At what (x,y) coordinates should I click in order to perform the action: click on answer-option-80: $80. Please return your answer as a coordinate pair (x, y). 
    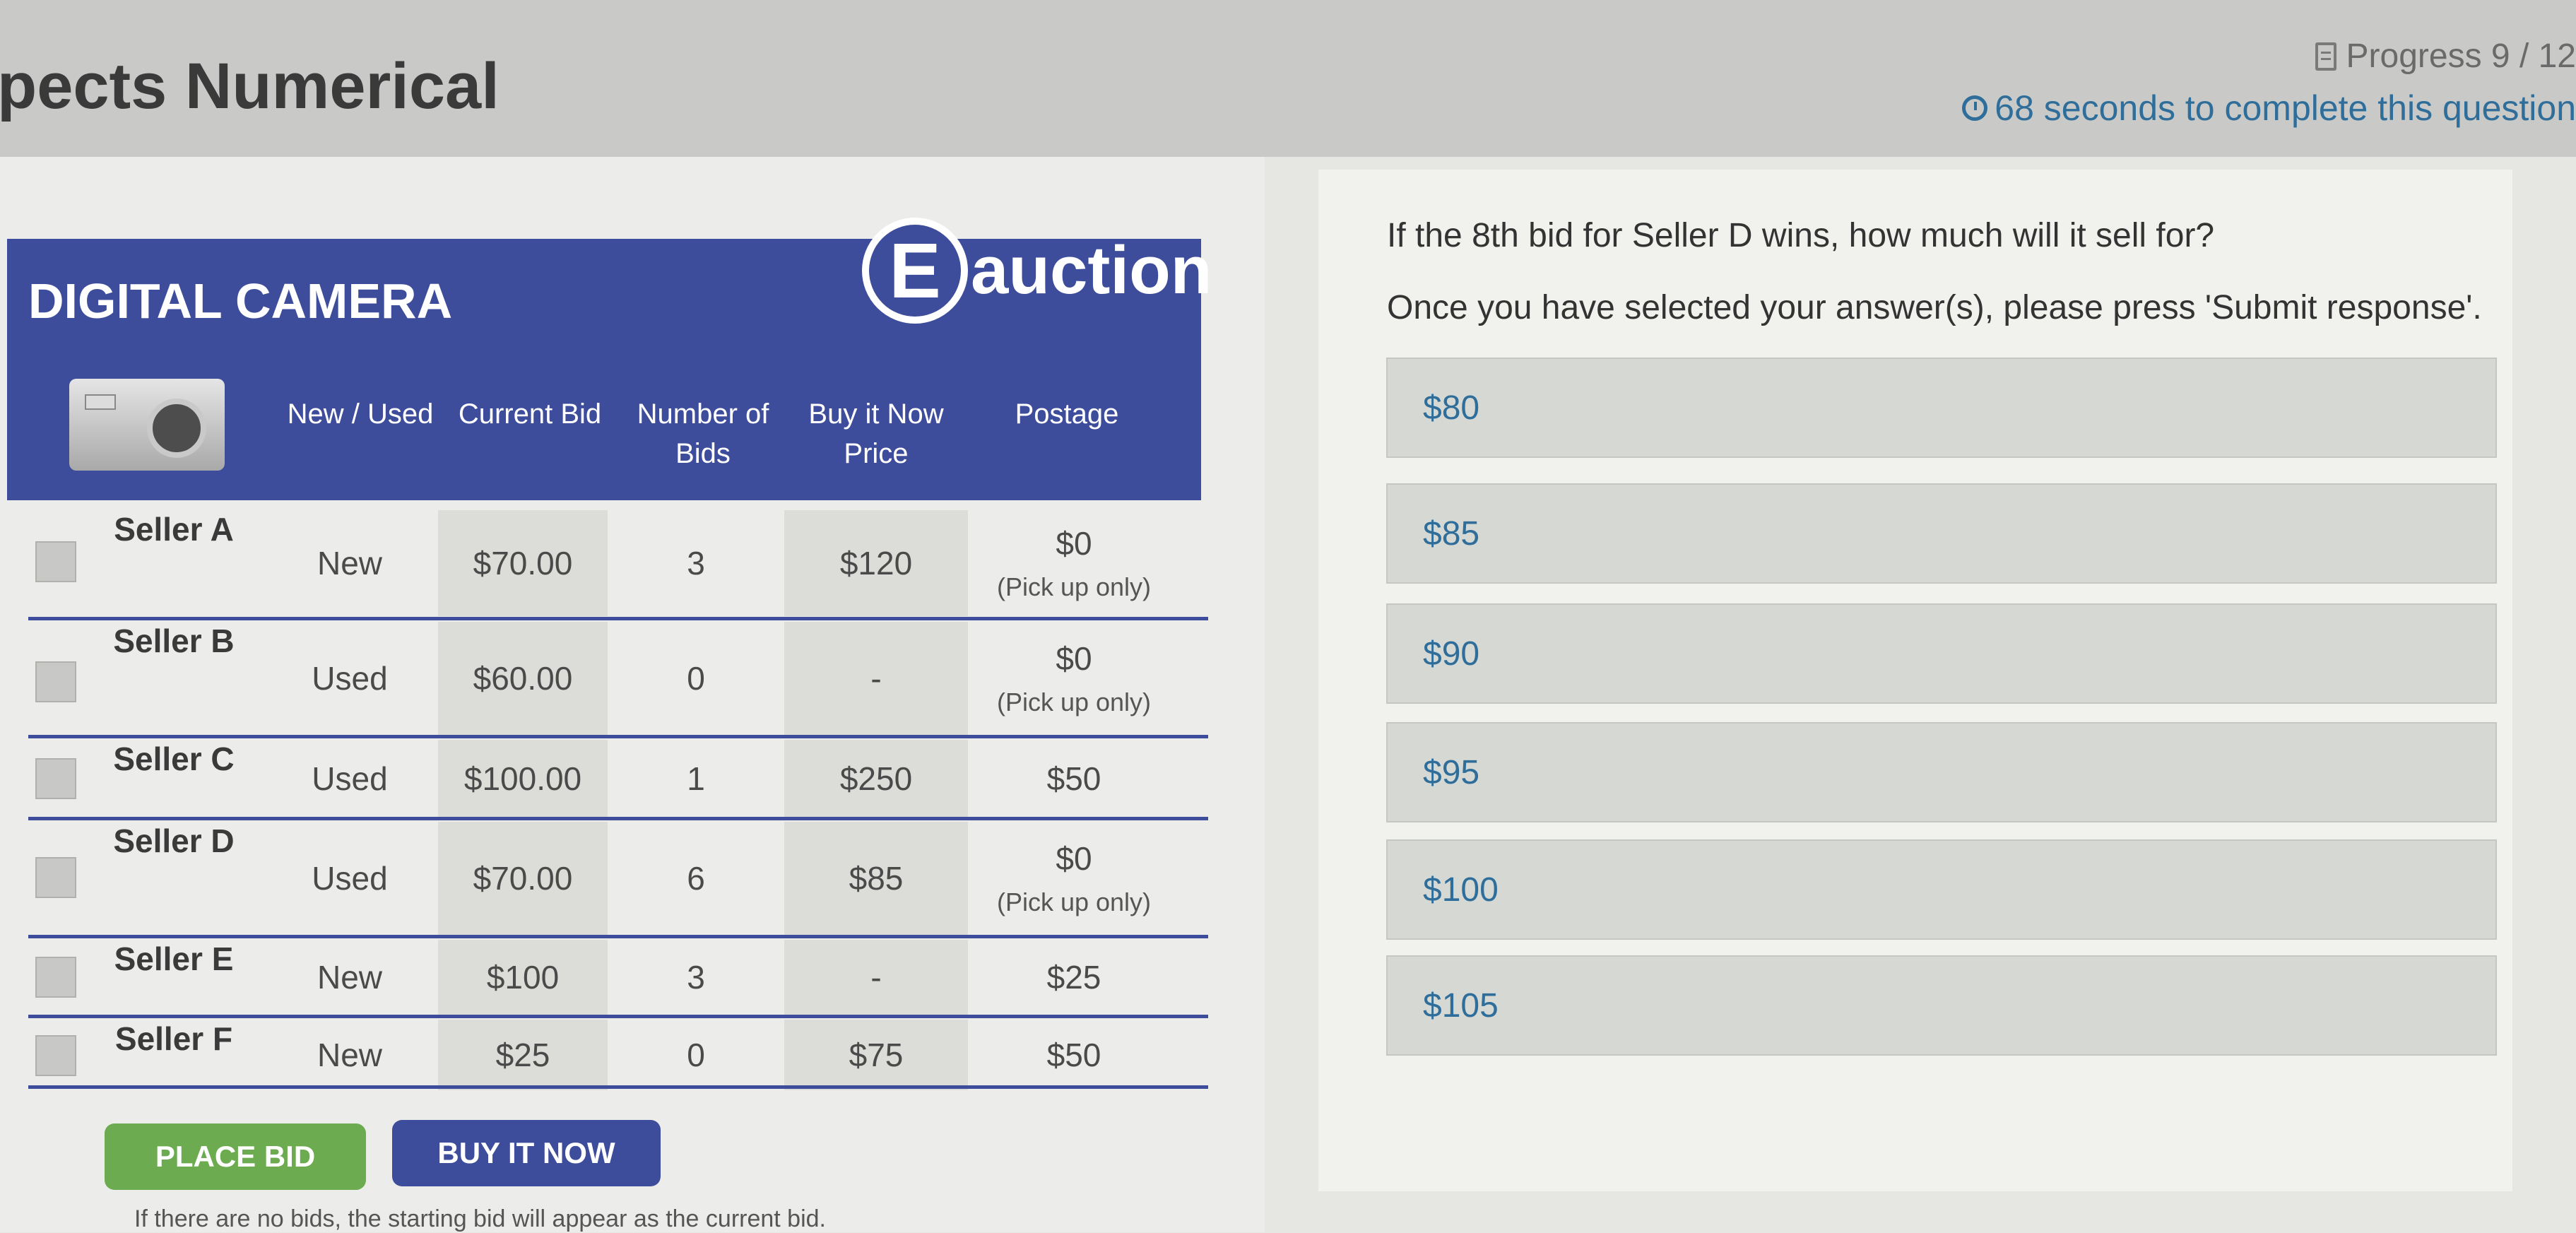
    Looking at the image, I should click on (1941, 408).